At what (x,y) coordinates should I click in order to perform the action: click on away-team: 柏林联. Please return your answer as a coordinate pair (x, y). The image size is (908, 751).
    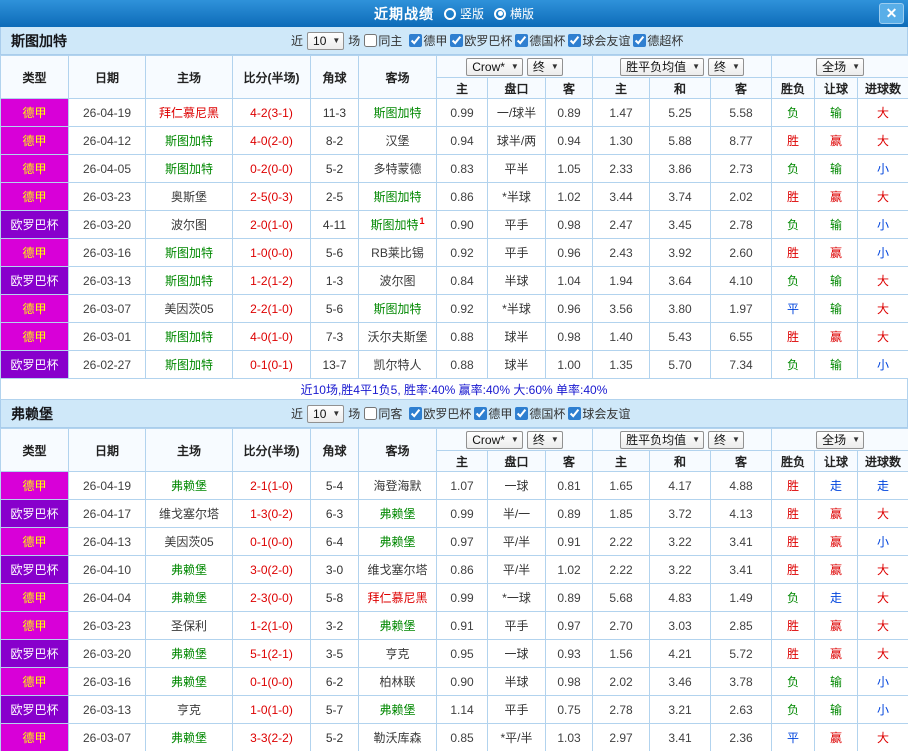
    Looking at the image, I should click on (397, 681).